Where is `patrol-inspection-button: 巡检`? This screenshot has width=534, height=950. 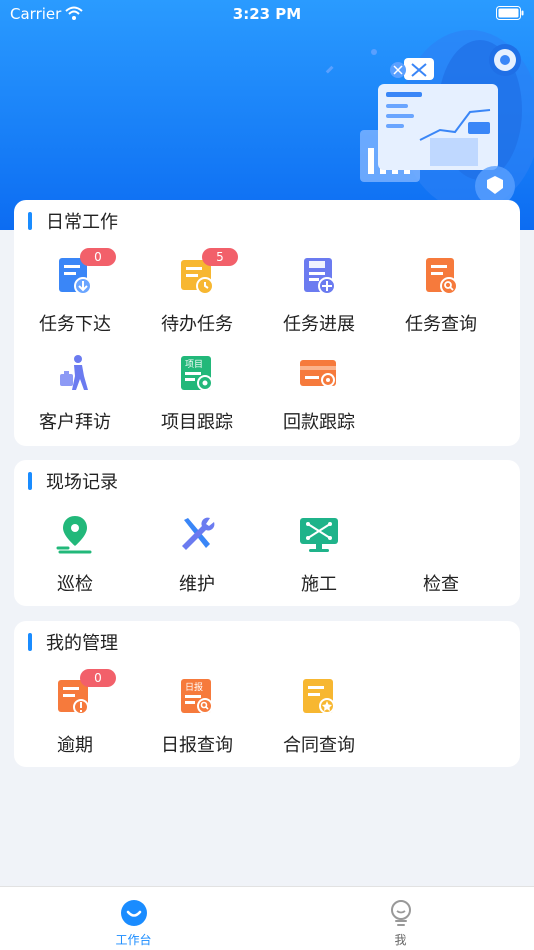
patrol-inspection-button: 巡检 is located at coordinates (75, 555).